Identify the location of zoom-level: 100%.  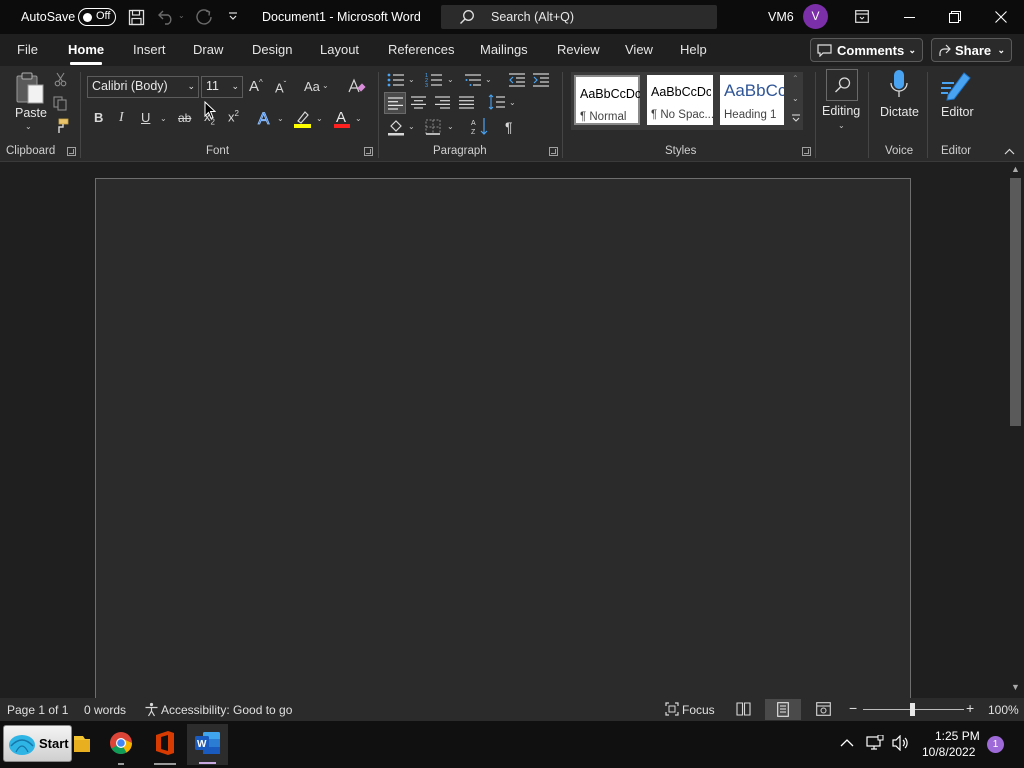
(1003, 710).